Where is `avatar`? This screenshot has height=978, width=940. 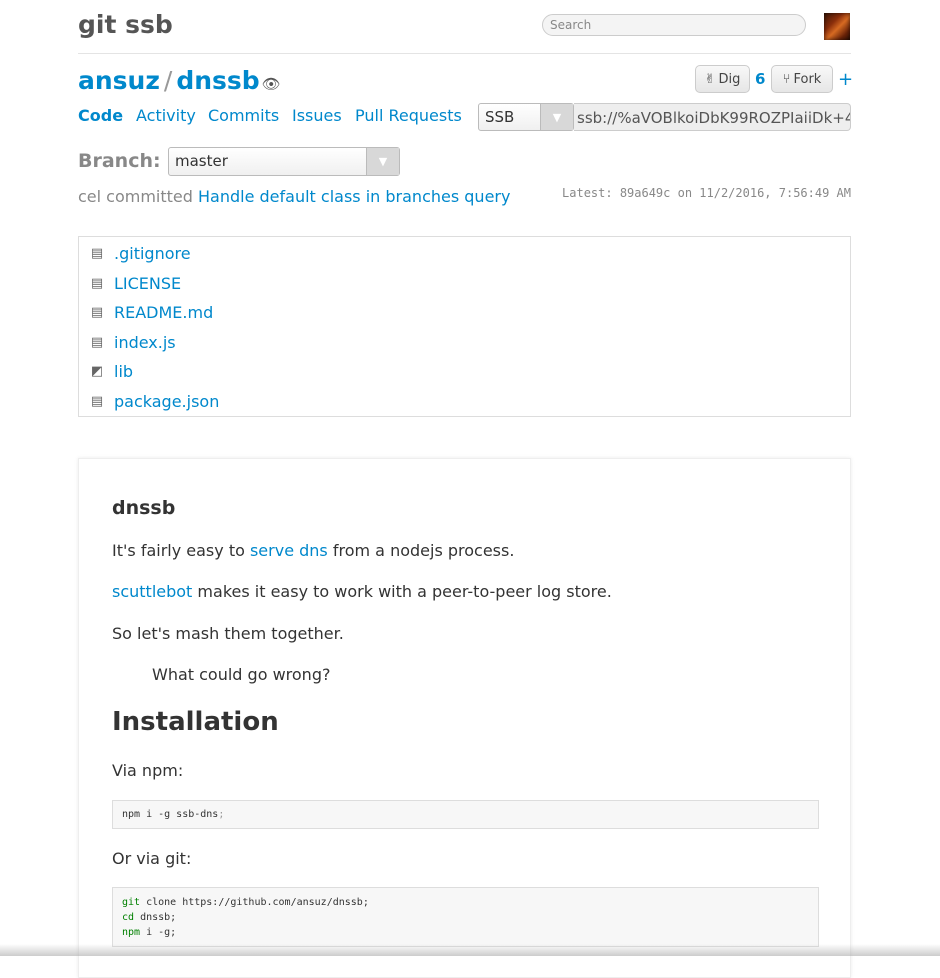 avatar is located at coordinates (837, 26).